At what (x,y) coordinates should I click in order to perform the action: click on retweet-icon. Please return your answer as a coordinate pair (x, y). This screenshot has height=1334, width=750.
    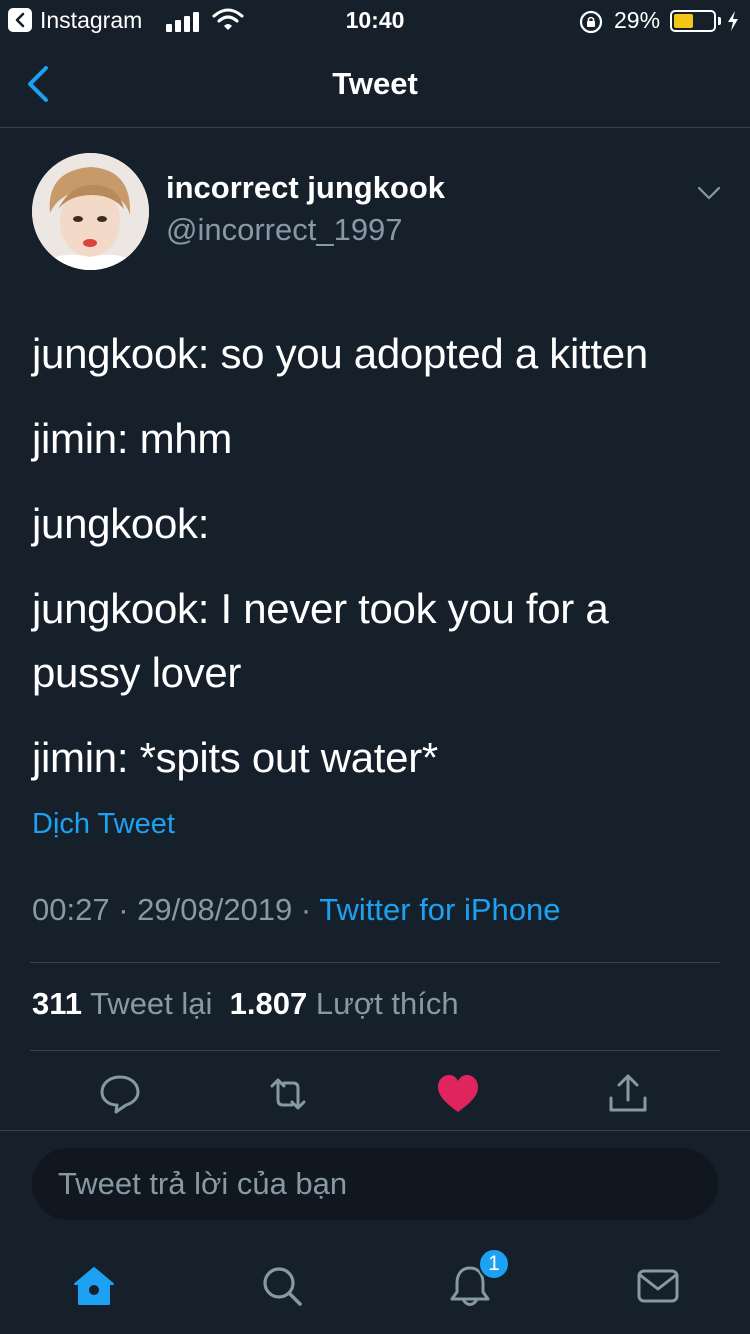
    Looking at the image, I should click on (288, 1094).